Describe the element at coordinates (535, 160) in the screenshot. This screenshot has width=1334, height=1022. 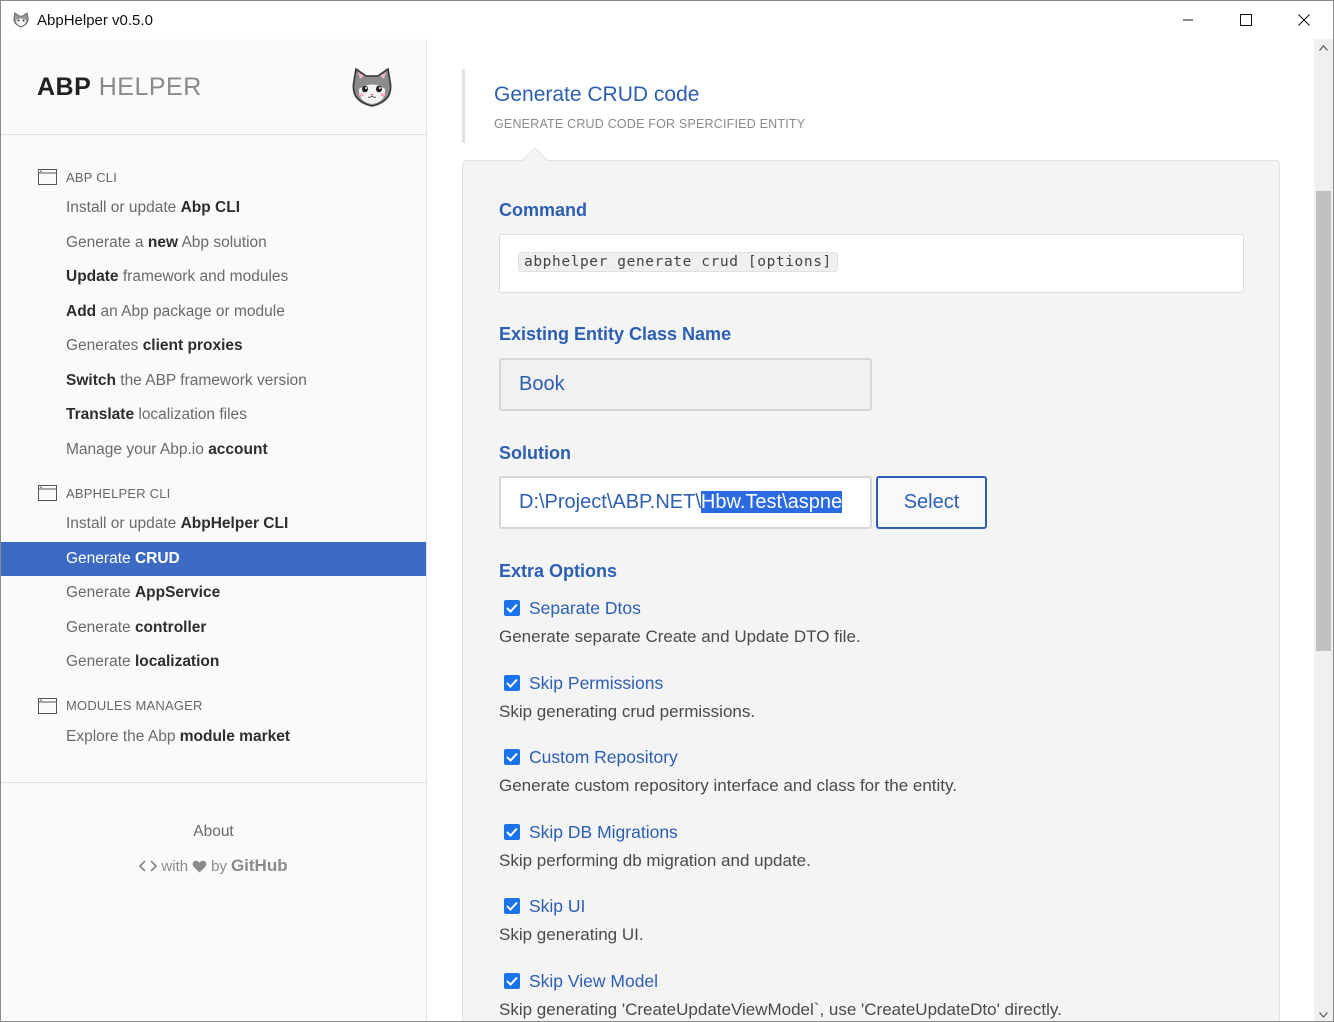
I see `panel-pointer` at that location.